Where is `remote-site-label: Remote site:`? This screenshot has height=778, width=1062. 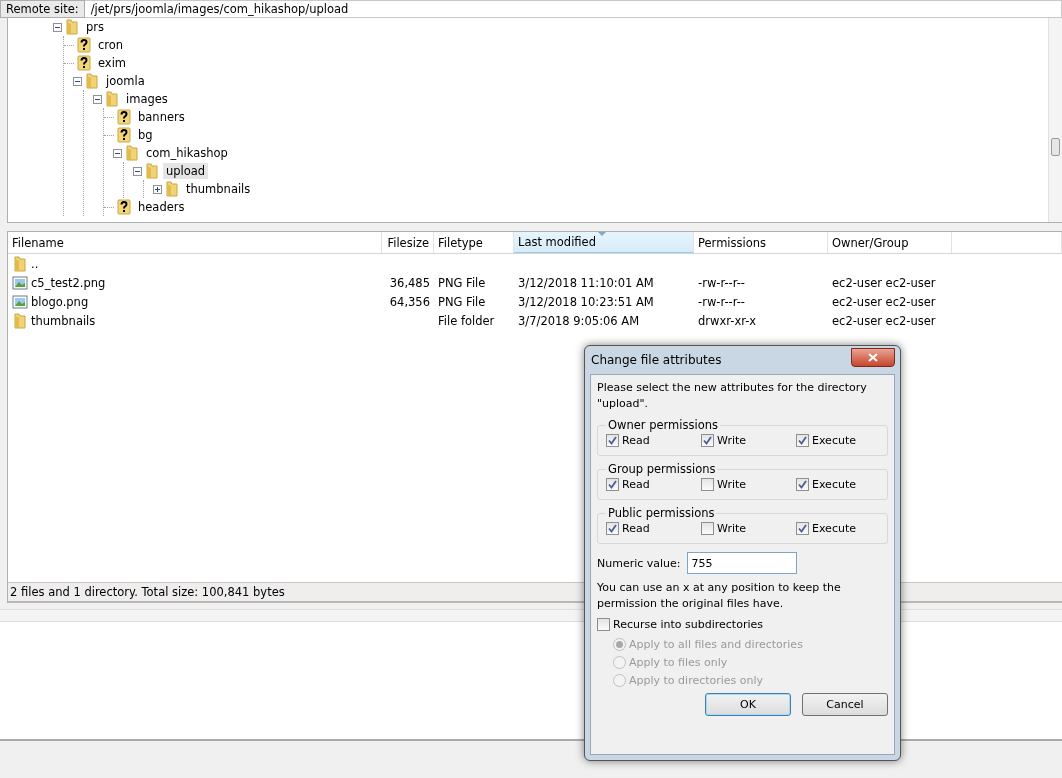 remote-site-label: Remote site: is located at coordinates (42, 9).